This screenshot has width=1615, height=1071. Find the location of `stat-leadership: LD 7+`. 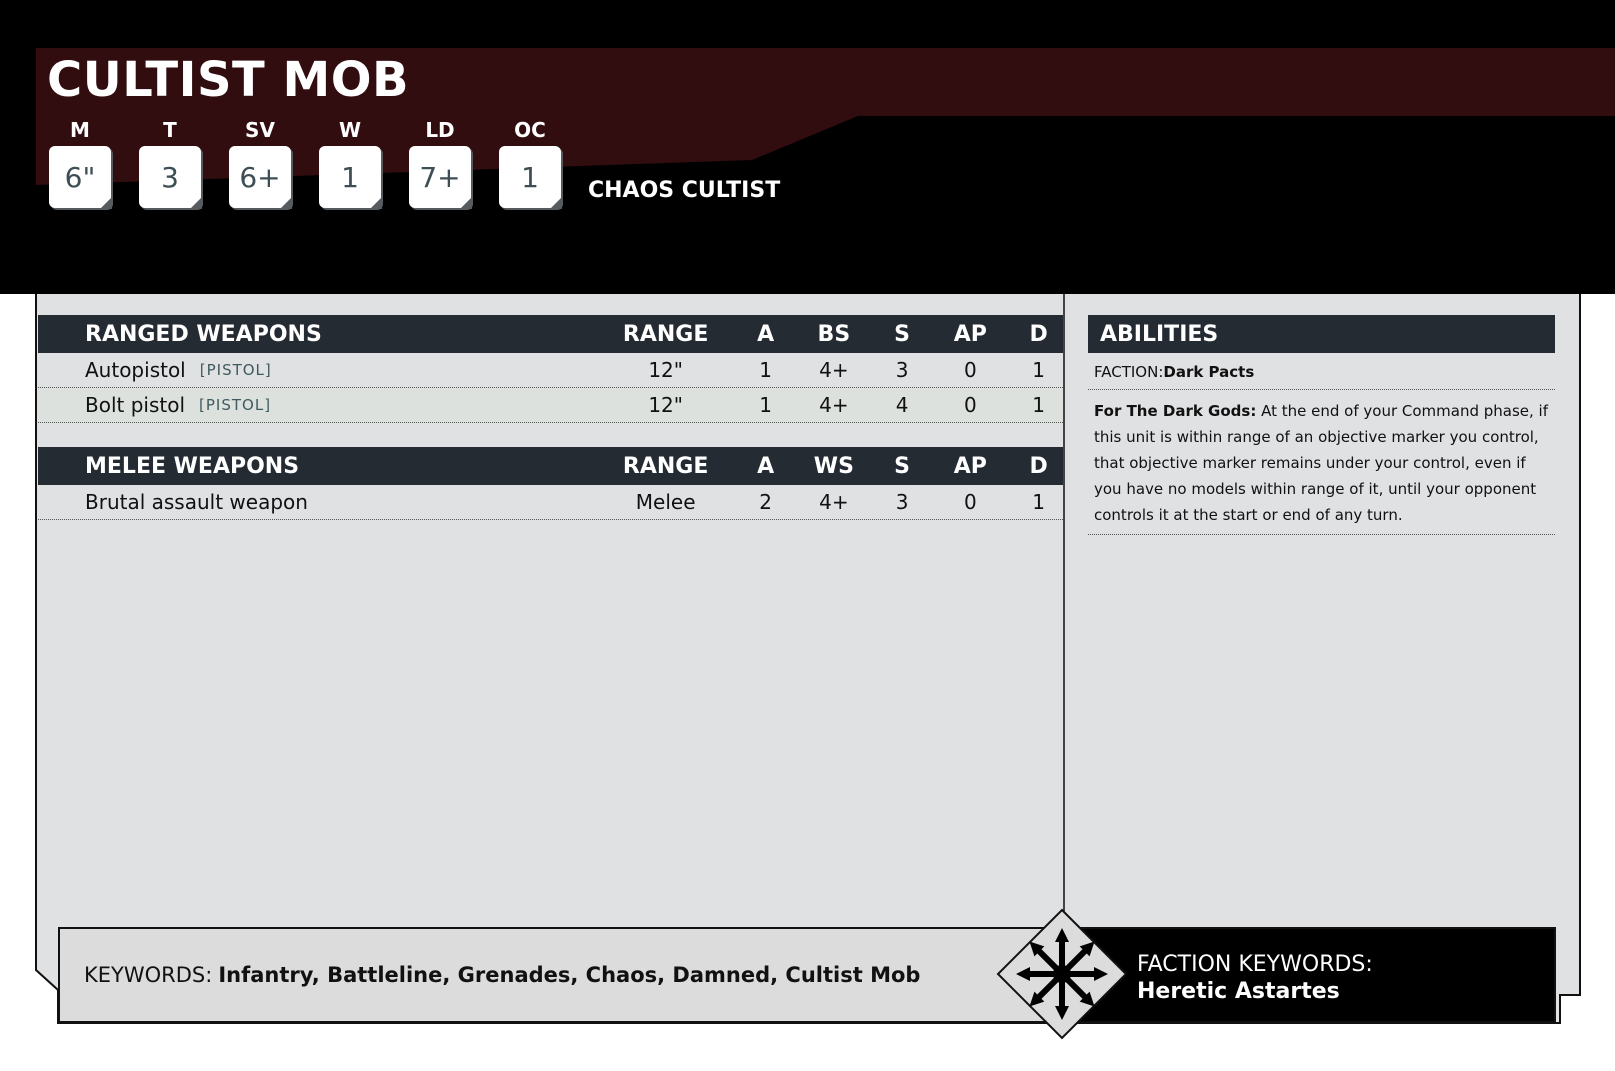

stat-leadership: LD 7+ is located at coordinates (440, 162).